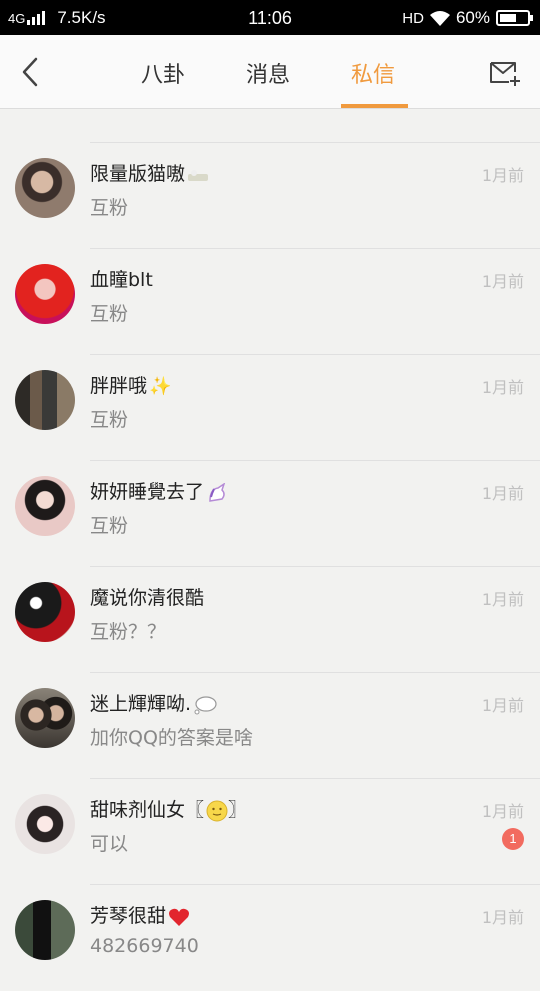 The width and height of the screenshot is (540, 991). What do you see at coordinates (205, 704) in the screenshot?
I see `thought-bubble-emoji-icon` at bounding box center [205, 704].